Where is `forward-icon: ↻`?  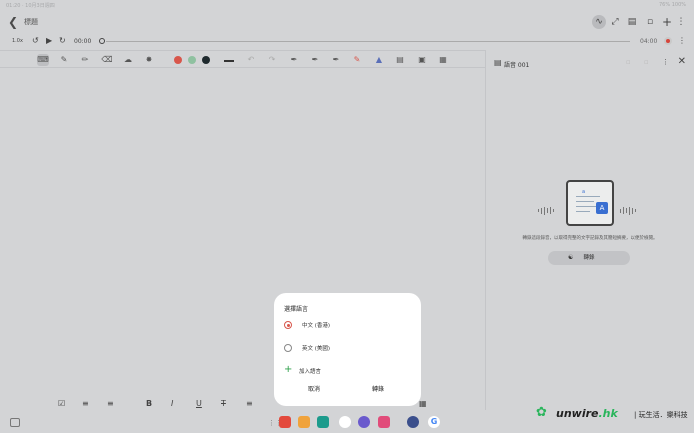
forward-icon: ↻ is located at coordinates (62, 41).